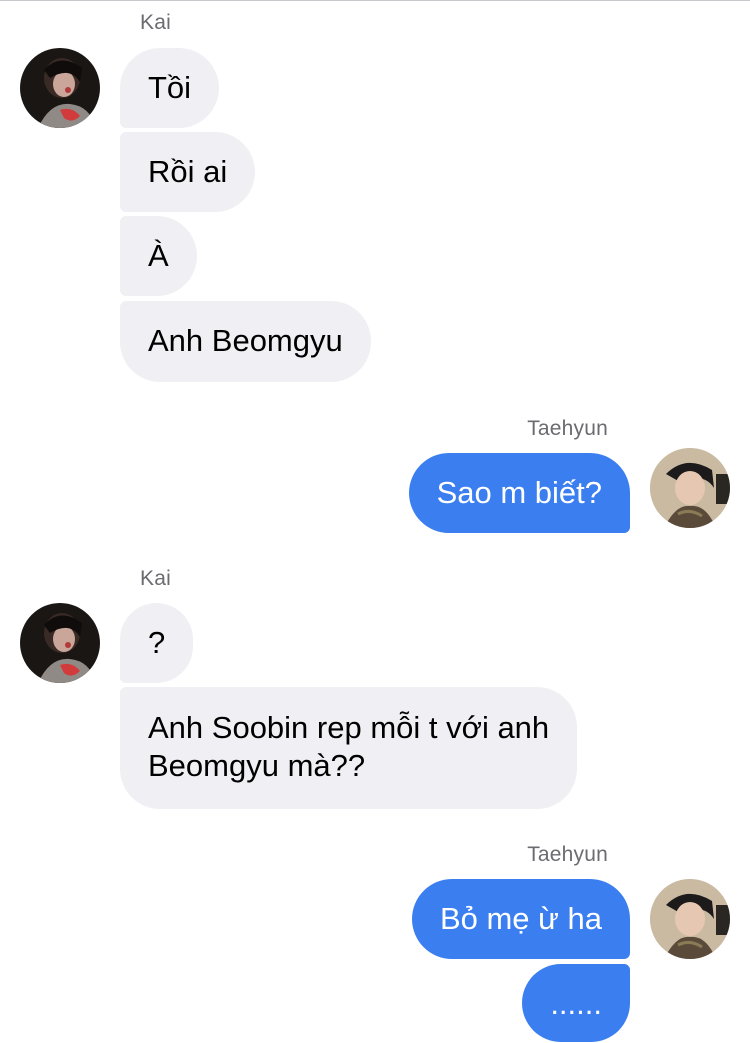 The width and height of the screenshot is (750, 1043). What do you see at coordinates (158, 256) in the screenshot?
I see `message-bubble-incoming: À` at bounding box center [158, 256].